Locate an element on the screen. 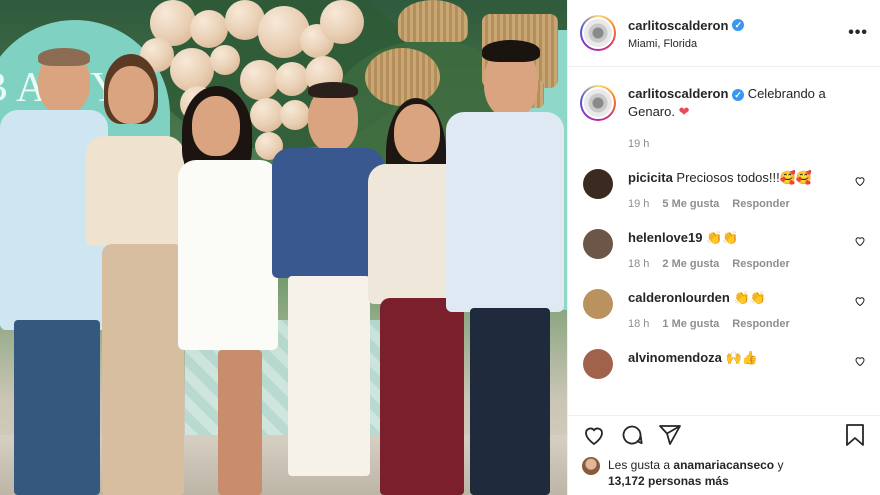 The image size is (880, 495). comment-likes: 5 Me gusta is located at coordinates (690, 204).